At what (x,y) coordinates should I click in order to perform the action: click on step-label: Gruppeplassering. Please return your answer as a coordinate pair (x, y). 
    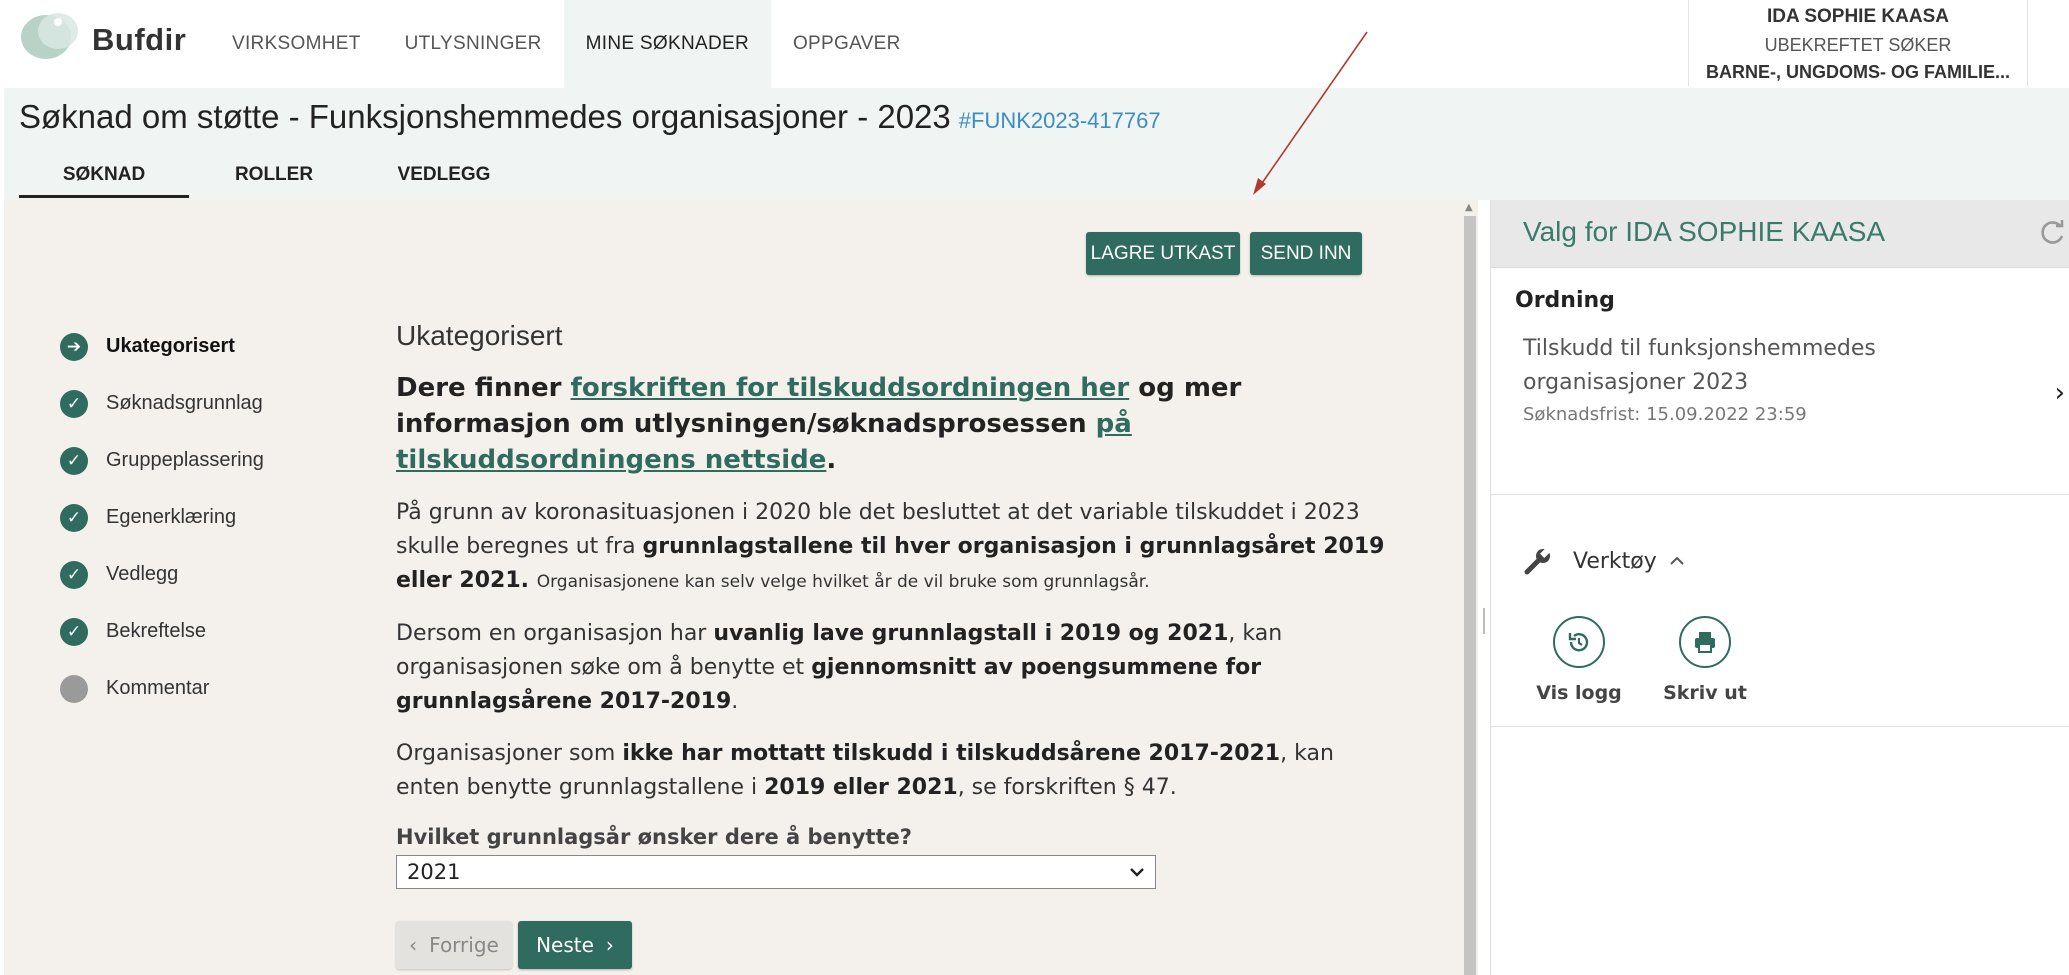
    Looking at the image, I should click on (185, 460).